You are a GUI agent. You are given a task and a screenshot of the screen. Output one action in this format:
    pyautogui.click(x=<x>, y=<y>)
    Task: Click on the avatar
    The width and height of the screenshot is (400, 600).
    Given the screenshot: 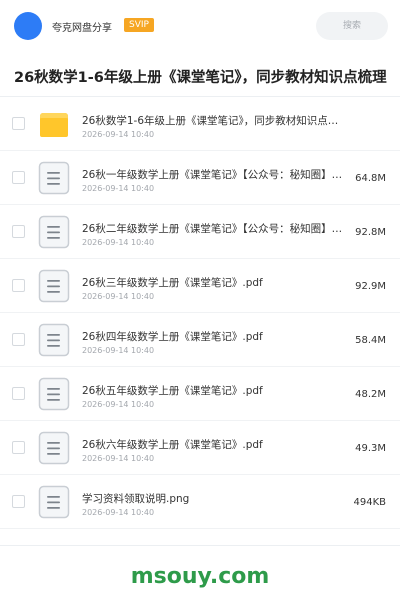 What is the action you would take?
    pyautogui.click(x=28, y=26)
    